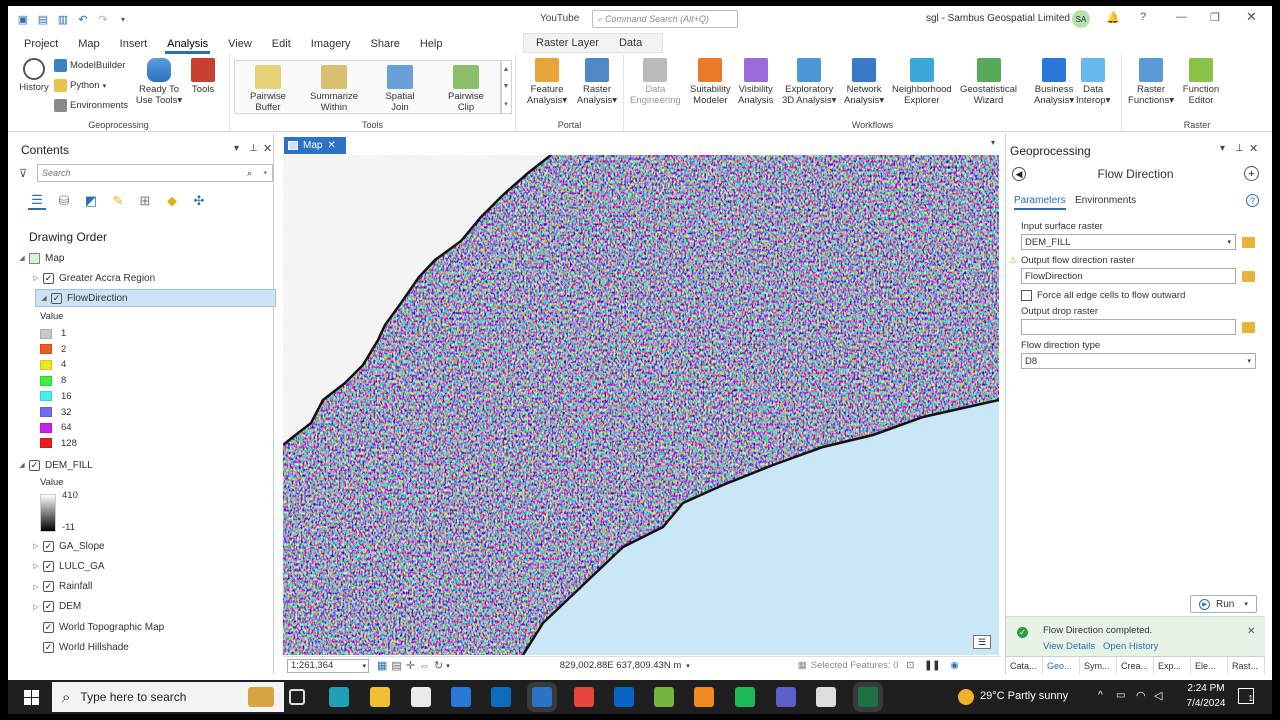  I want to click on output-drop-raster-input, so click(1128, 327).